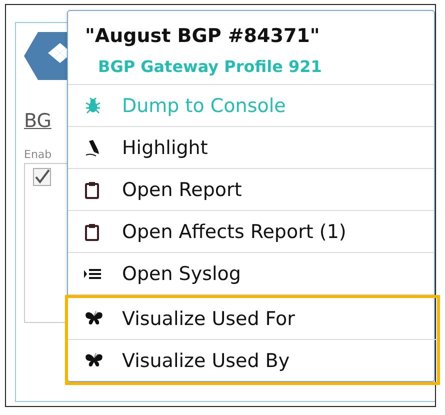 The height and width of the screenshot is (415, 445). What do you see at coordinates (93, 273) in the screenshot?
I see `list-icon` at bounding box center [93, 273].